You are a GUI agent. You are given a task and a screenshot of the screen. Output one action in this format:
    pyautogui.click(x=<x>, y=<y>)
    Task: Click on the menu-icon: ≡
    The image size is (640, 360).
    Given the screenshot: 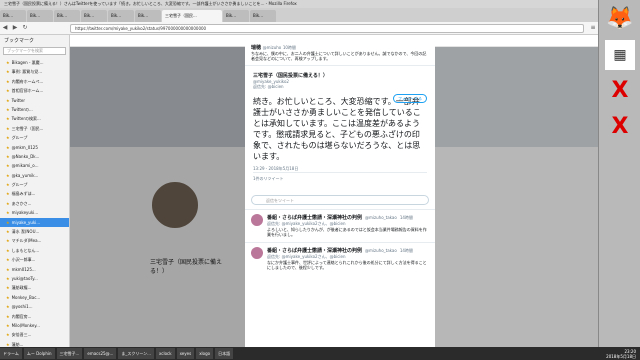 What is the action you would take?
    pyautogui.click(x=593, y=28)
    